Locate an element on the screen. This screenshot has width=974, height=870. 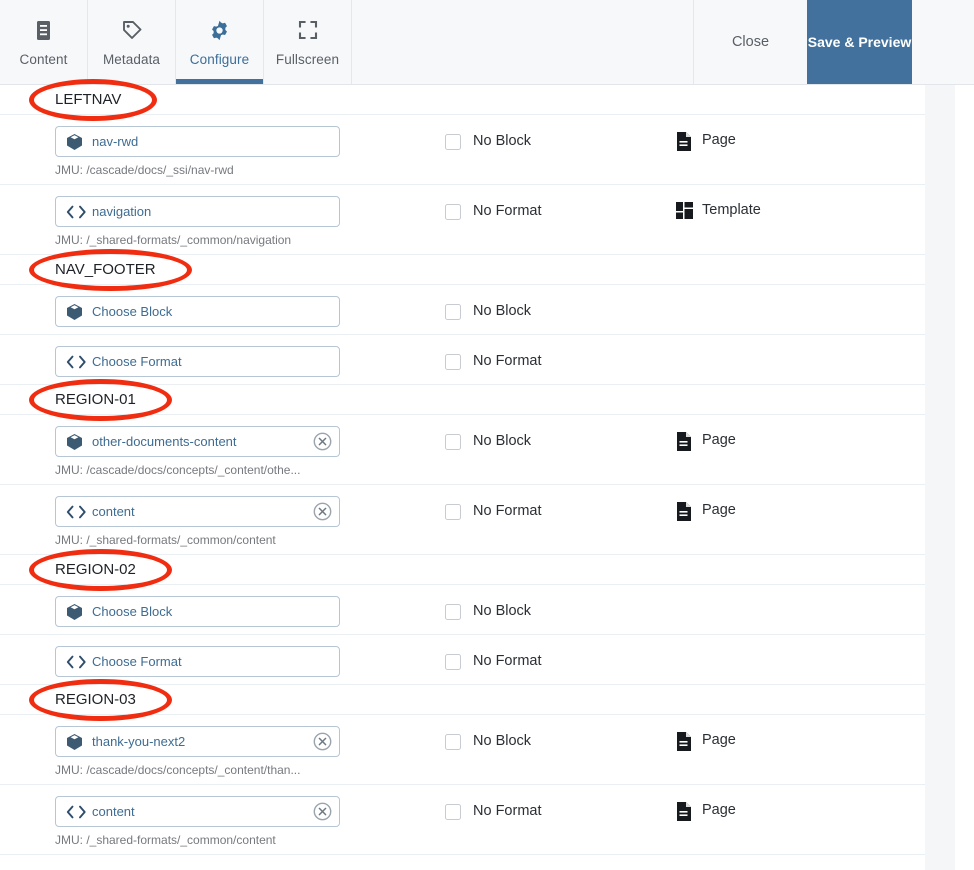
tab-configure-label: Configure is located at coordinates (219, 59).